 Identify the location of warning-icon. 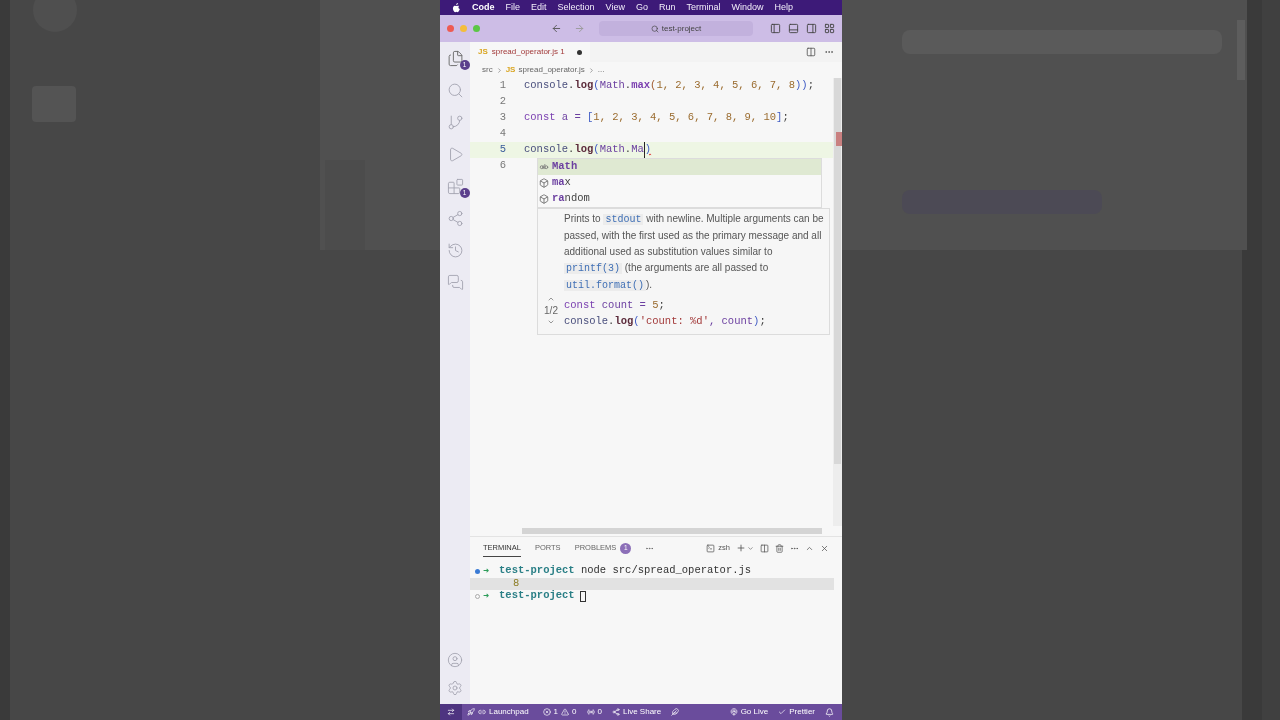
(565, 712).